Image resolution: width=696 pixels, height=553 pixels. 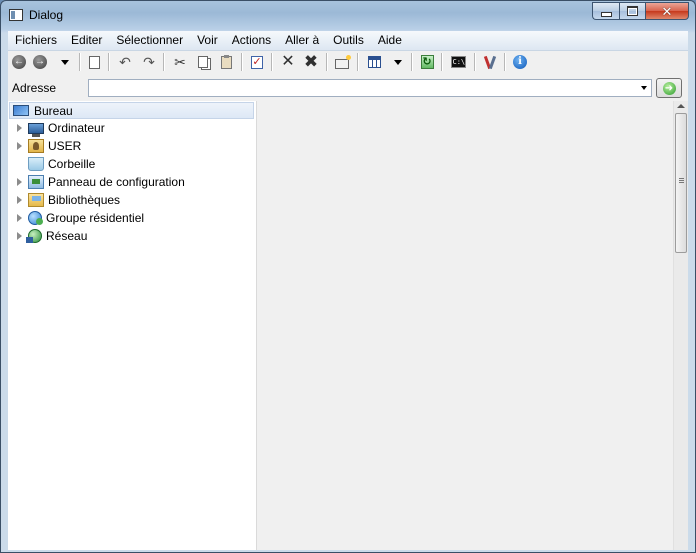 I want to click on up-folder-button, so click(x=94, y=62).